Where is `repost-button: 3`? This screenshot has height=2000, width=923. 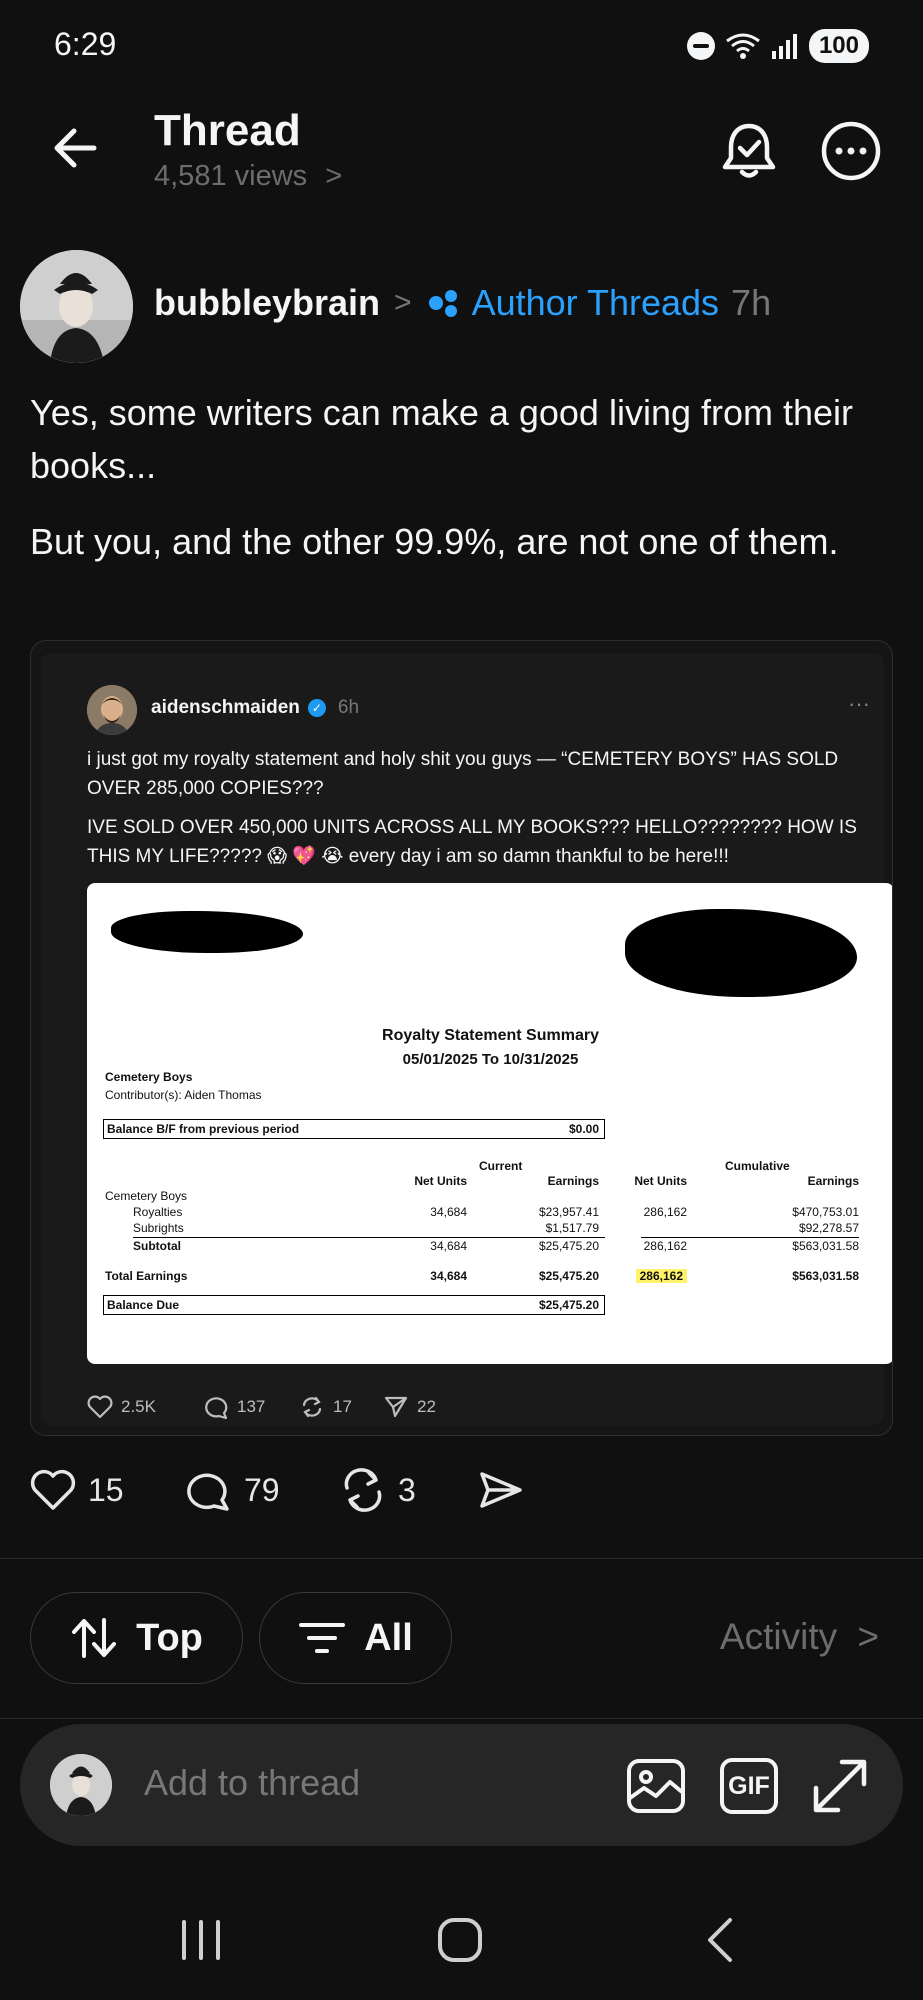
repost-button: 3 is located at coordinates (378, 1490).